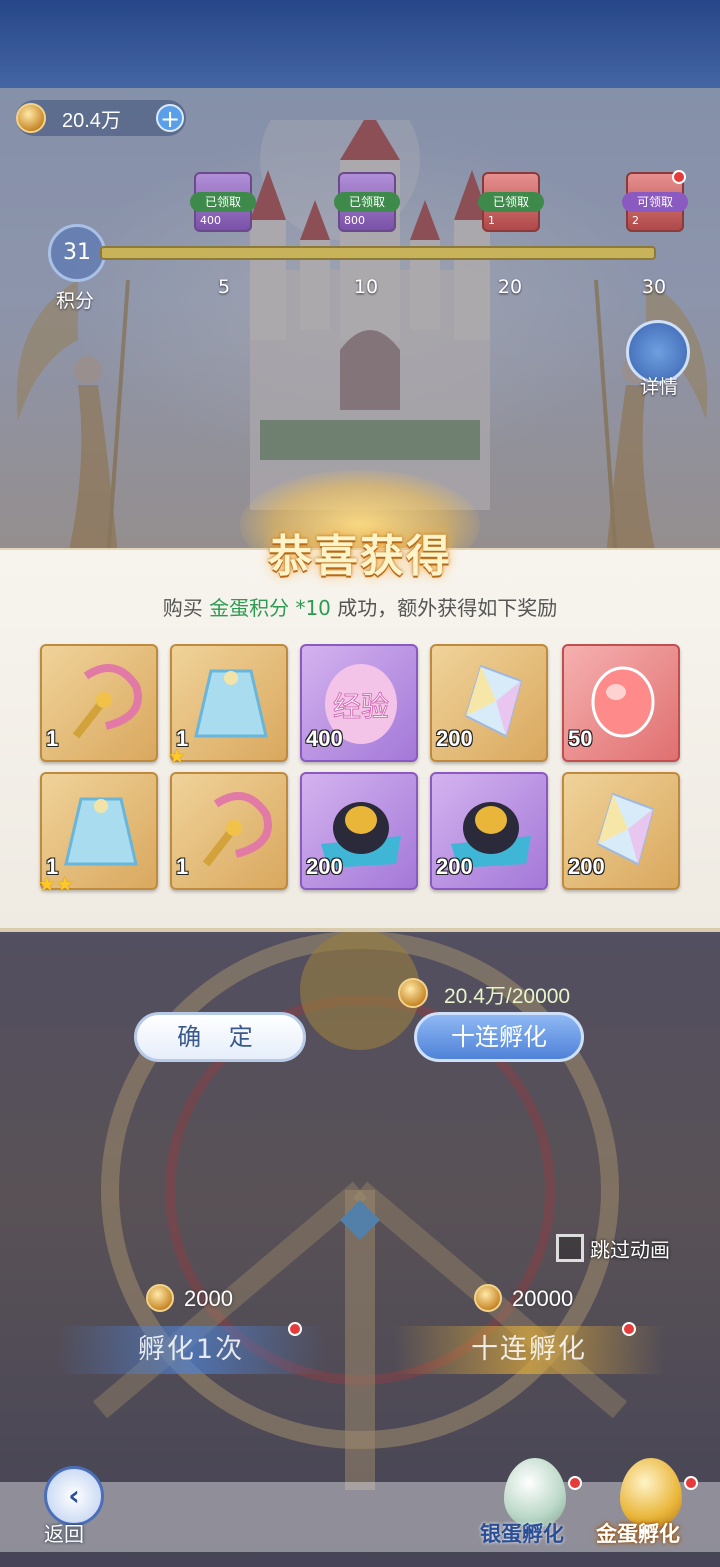 The image size is (720, 1567). Describe the element at coordinates (220, 1037) in the screenshot. I see `confirm-button: 确 定` at that location.